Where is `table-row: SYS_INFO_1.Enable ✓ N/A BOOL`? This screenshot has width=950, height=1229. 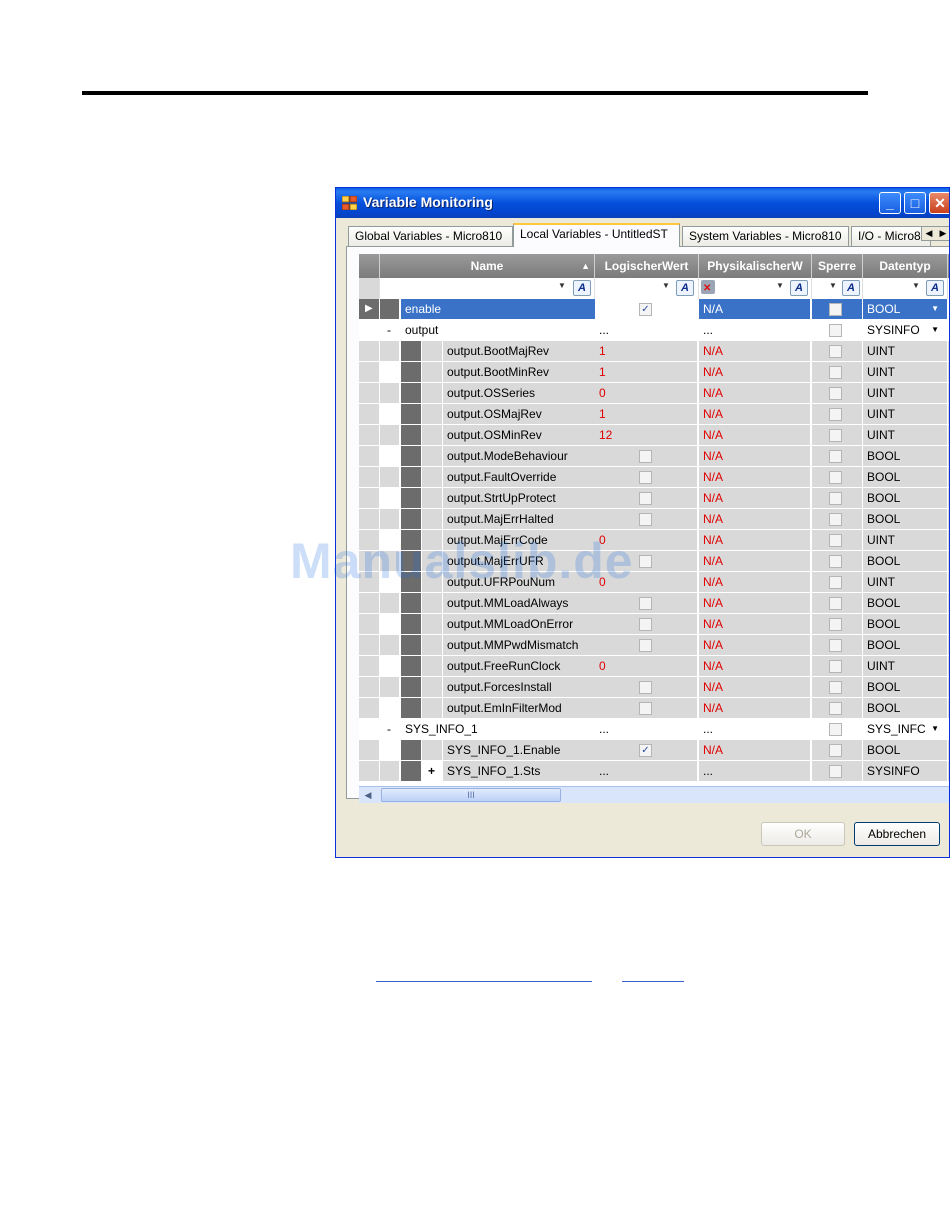
table-row: SYS_INFO_1.Enable ✓ N/A BOOL is located at coordinates (654, 750).